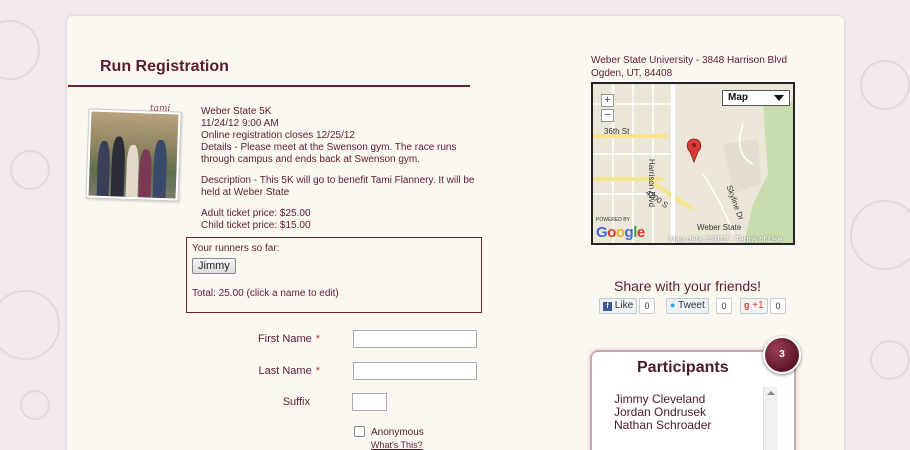 The height and width of the screenshot is (450, 910). Describe the element at coordinates (240, 123) in the screenshot. I see `event-datetime: 11/24/12 9:00 AM` at that location.